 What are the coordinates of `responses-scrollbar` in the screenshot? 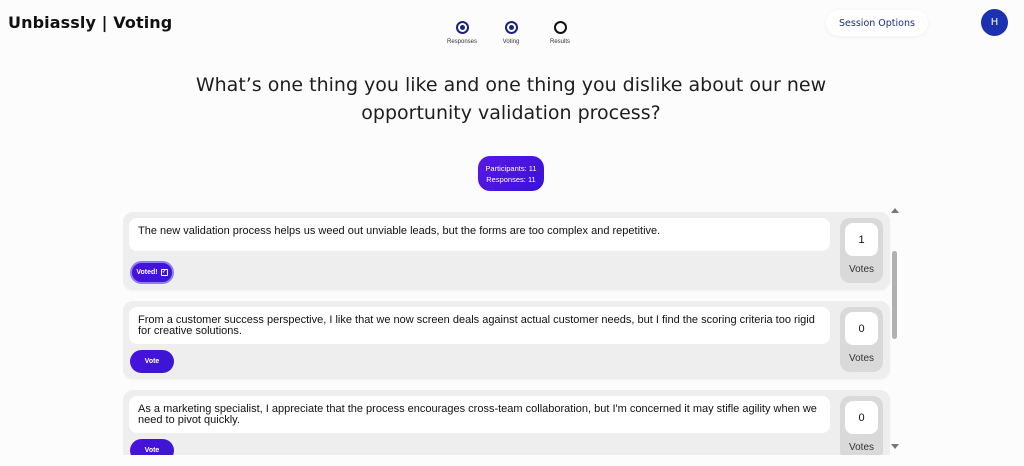 It's located at (895, 330).